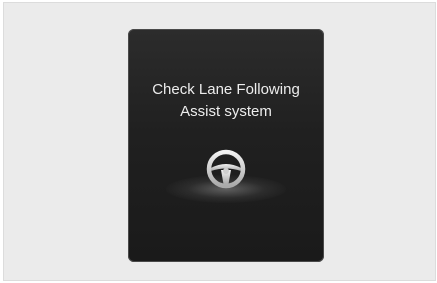  Describe the element at coordinates (226, 169) in the screenshot. I see `steering-wheel-icon` at that location.